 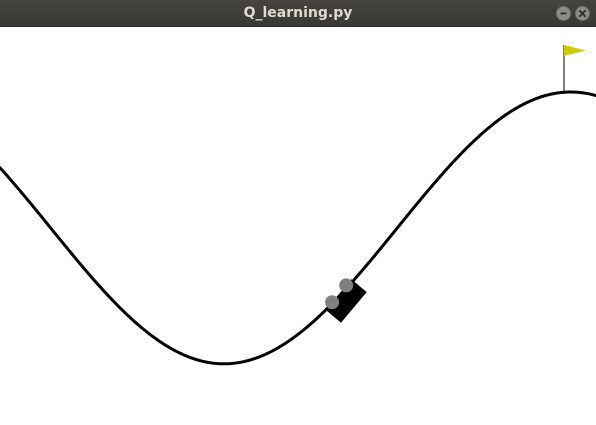 What do you see at coordinates (575, 50) in the screenshot?
I see `flag-icon` at bounding box center [575, 50].